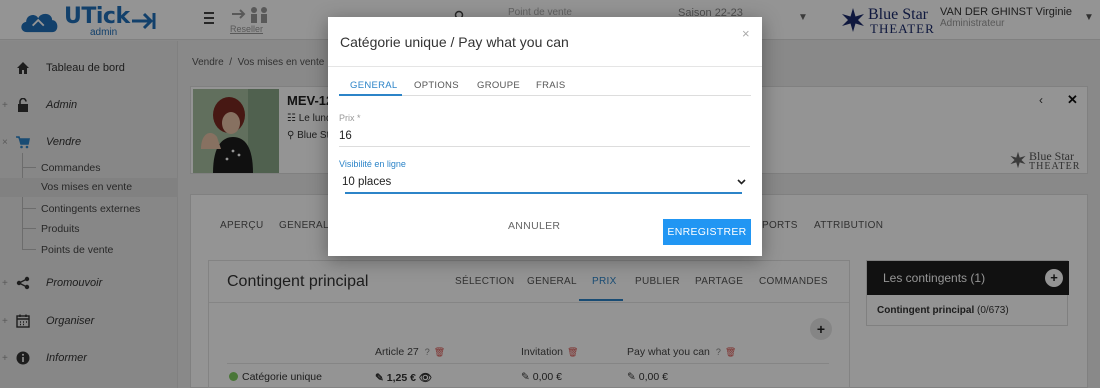  Describe the element at coordinates (454, 42) in the screenshot. I see `dialog-title: Catégorie unique / Pay what you can` at that location.